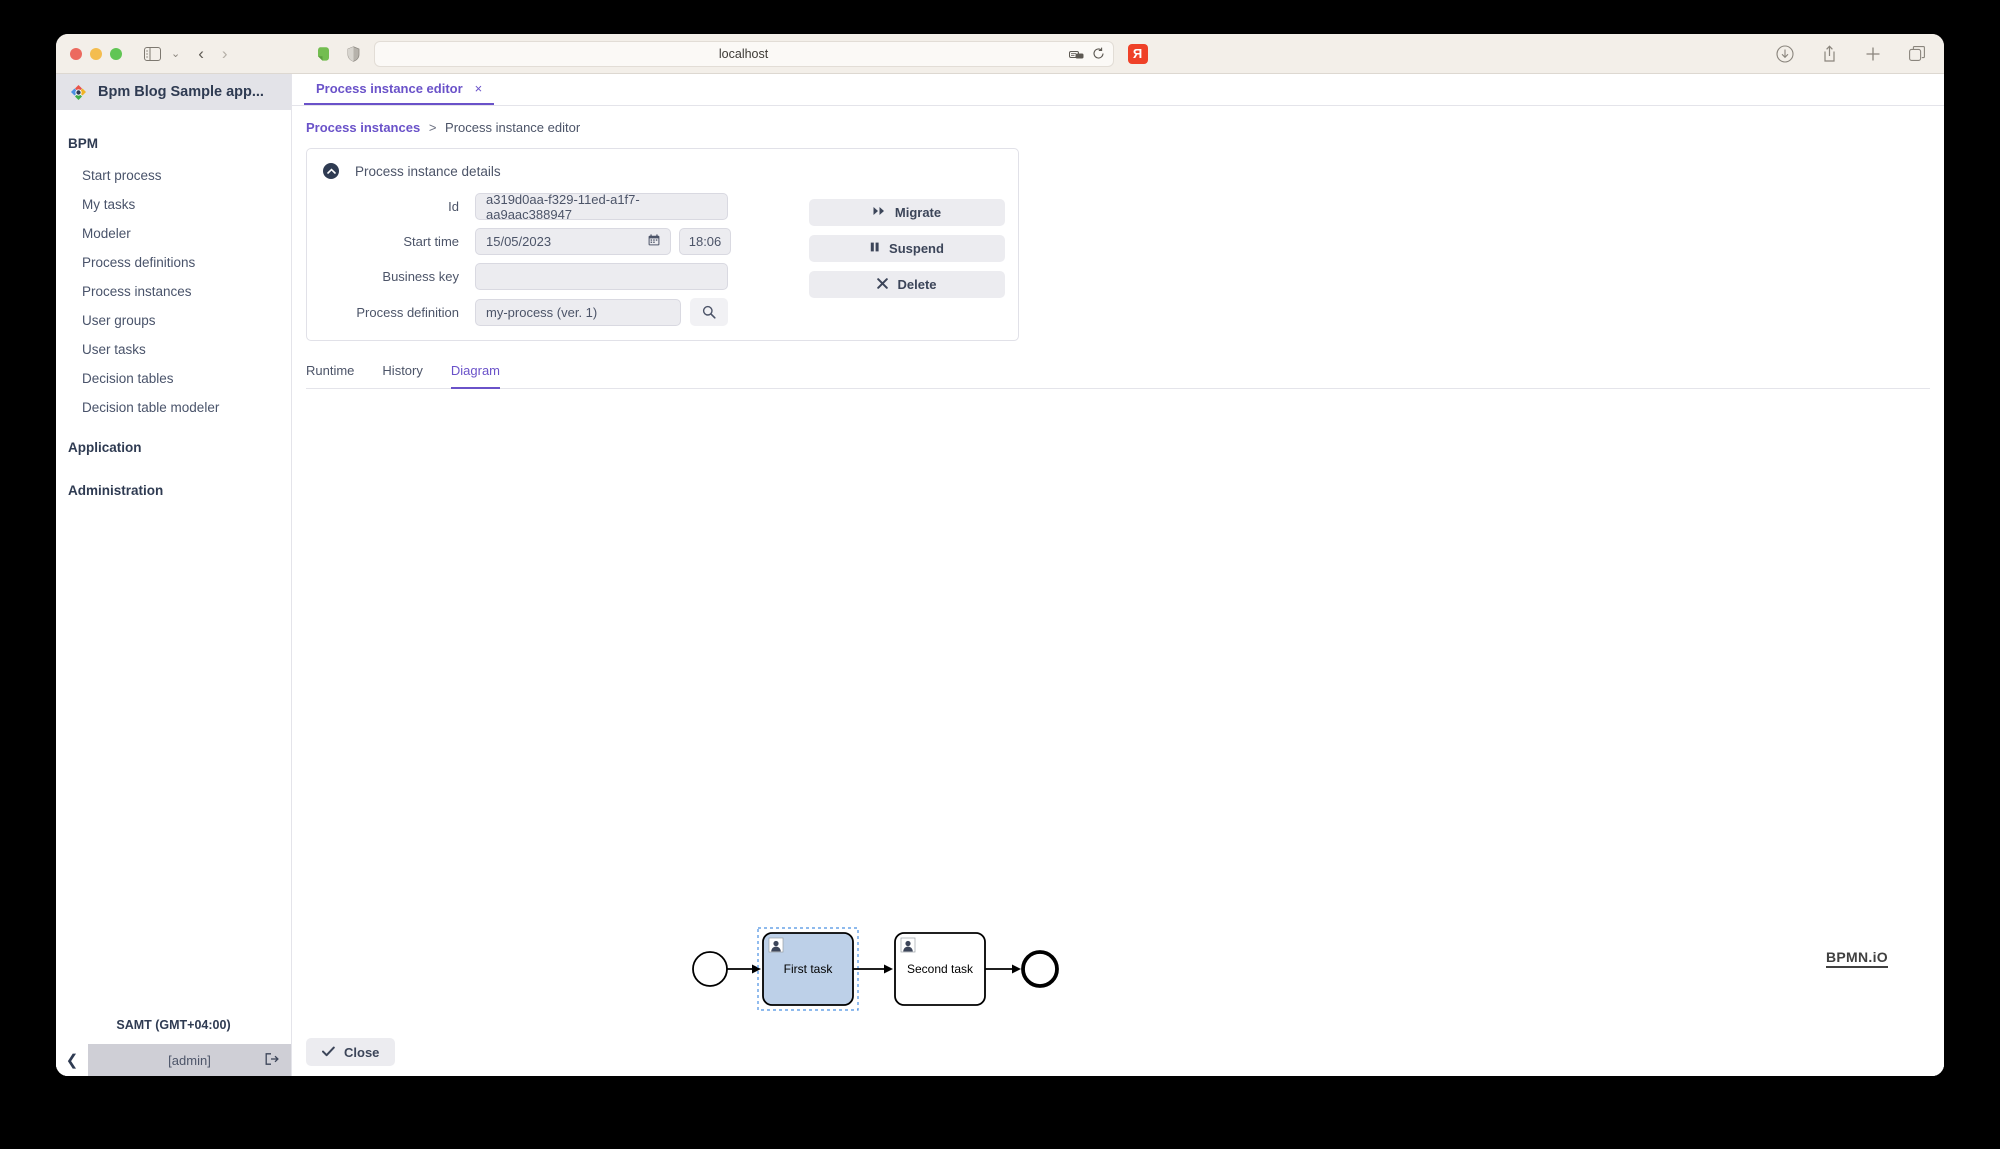  I want to click on bpmn-task-second-task-label: Second task, so click(940, 969).